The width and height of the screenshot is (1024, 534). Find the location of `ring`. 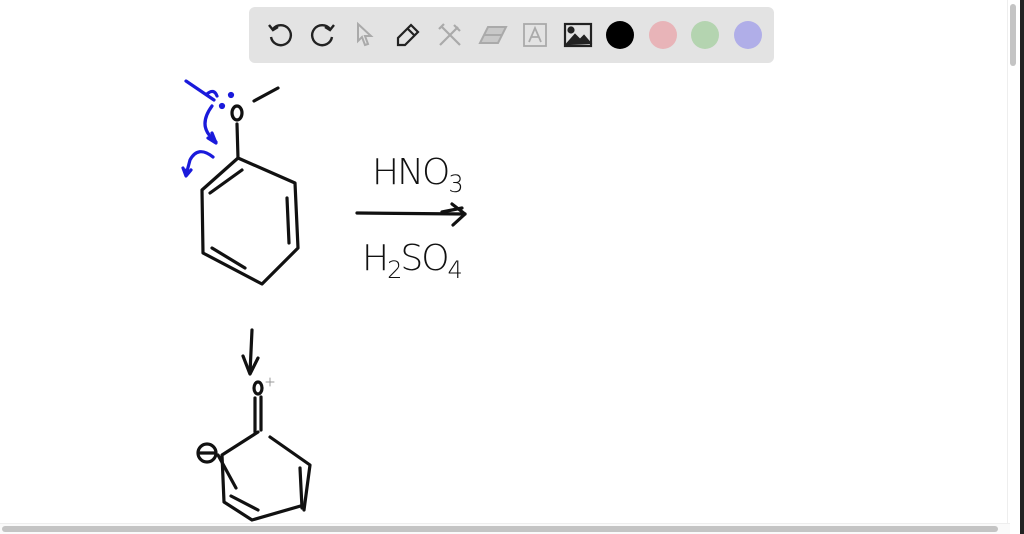

ring is located at coordinates (266, 476).